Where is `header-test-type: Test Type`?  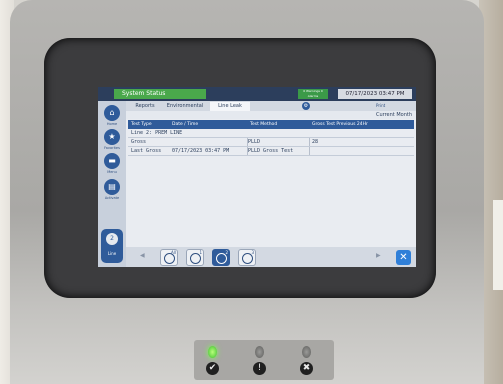
header-test-type: Test Type is located at coordinates (141, 124).